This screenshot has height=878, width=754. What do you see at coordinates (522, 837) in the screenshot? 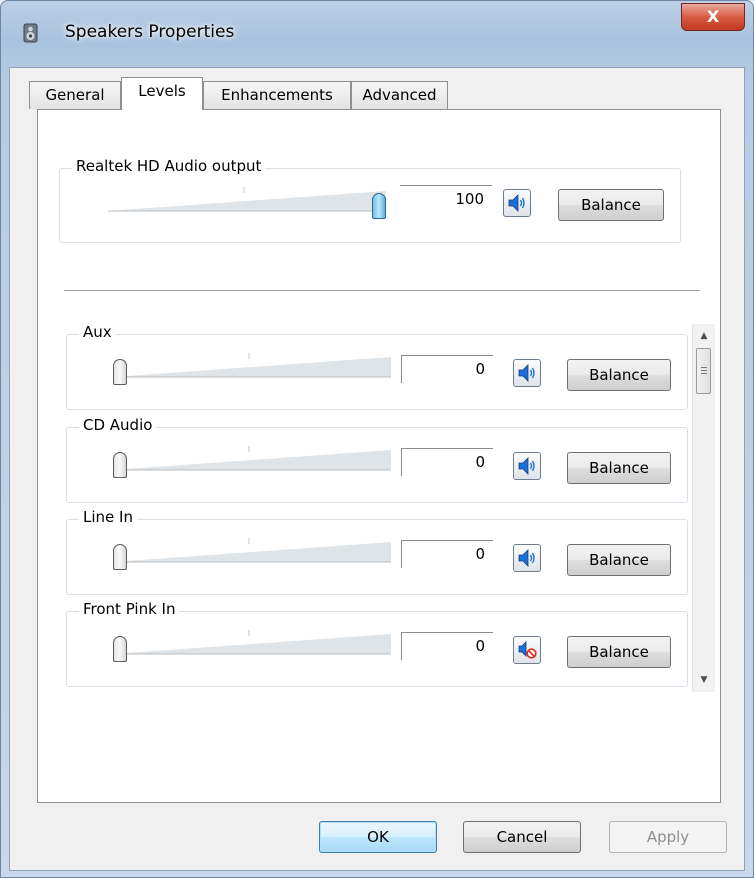
I see `cancel-button: Cancel` at bounding box center [522, 837].